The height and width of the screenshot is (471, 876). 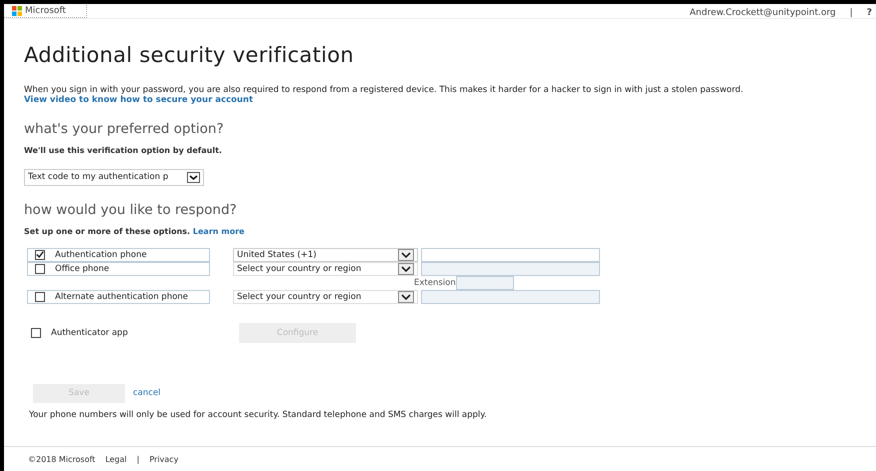 I want to click on section-note: We'll use this verification option by default., so click(x=123, y=150).